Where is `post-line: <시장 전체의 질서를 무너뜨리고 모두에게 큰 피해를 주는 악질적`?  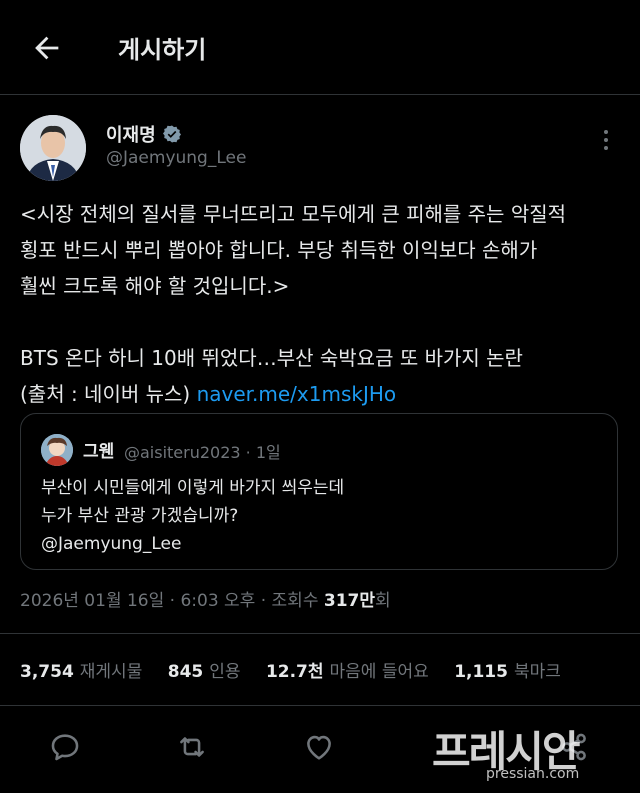 post-line: <시장 전체의 질서를 무너뜨리고 모두에게 큰 피해를 주는 악질적 is located at coordinates (293, 214).